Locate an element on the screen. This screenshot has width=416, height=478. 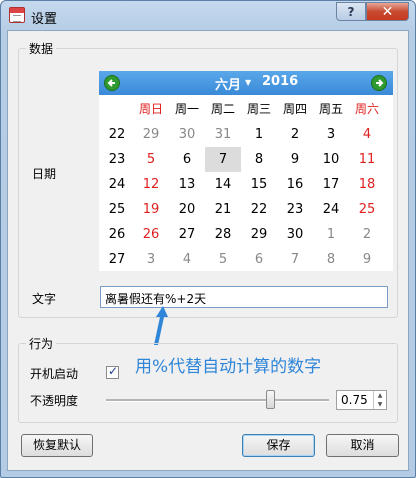
calendar-day: 13 is located at coordinates (187, 184).